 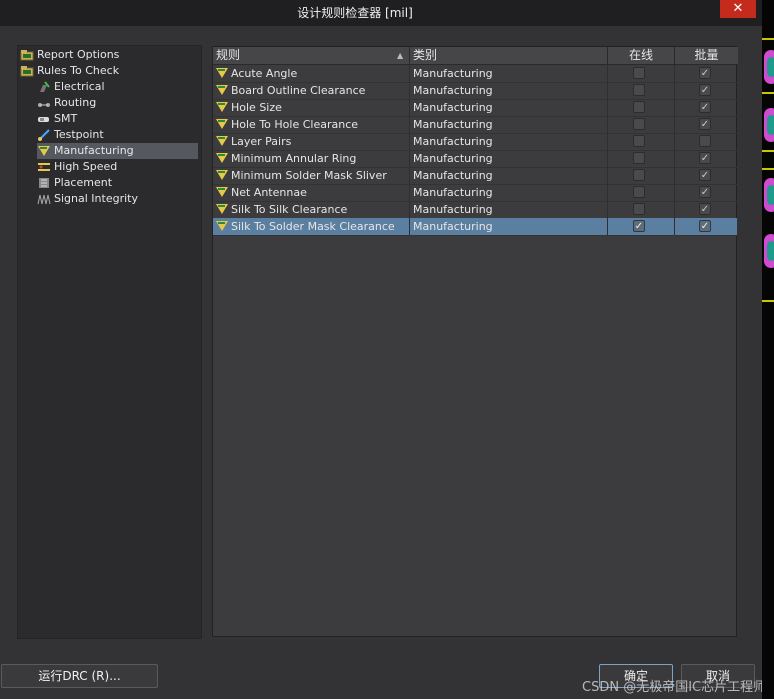 I want to click on rule-row: Net Antennae Manufacturing ✓, so click(x=475, y=193).